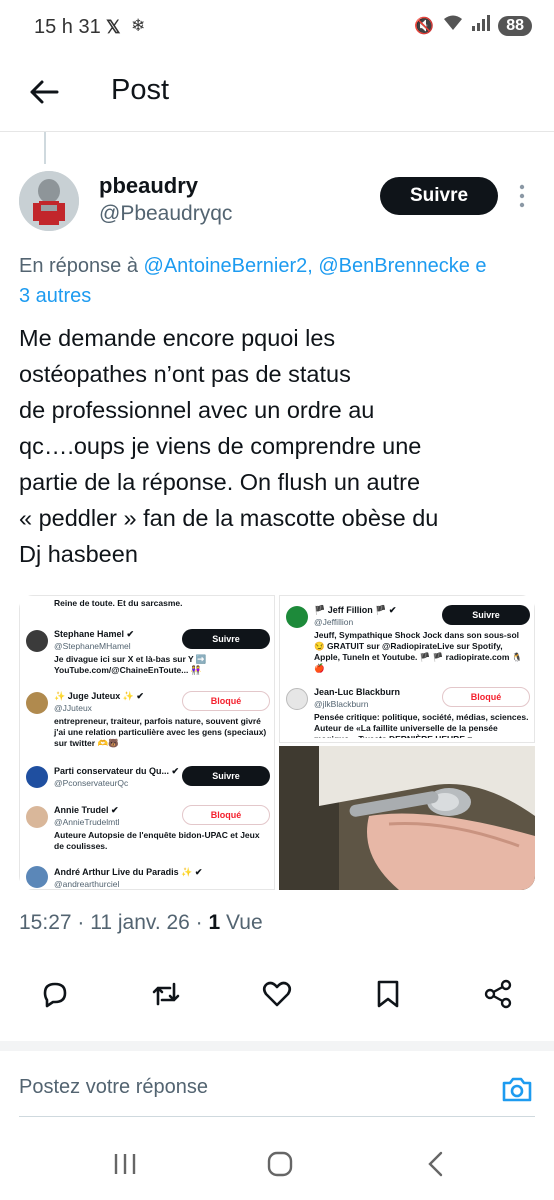 The width and height of the screenshot is (554, 1200). I want to click on reply-mentions-link: @AntoineBernier2, @BenBrennecke e, so click(315, 266).